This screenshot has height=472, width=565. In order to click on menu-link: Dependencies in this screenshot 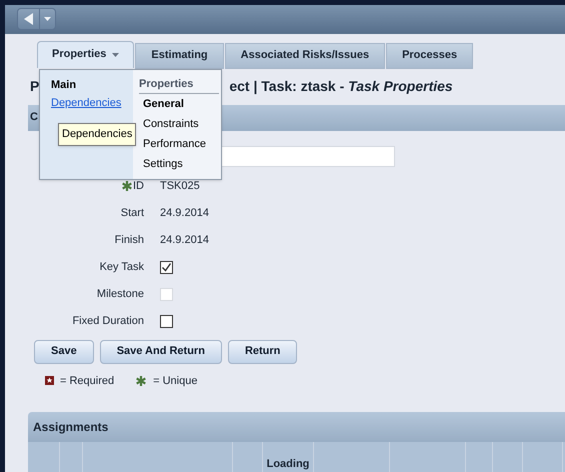, I will do `click(86, 103)`.